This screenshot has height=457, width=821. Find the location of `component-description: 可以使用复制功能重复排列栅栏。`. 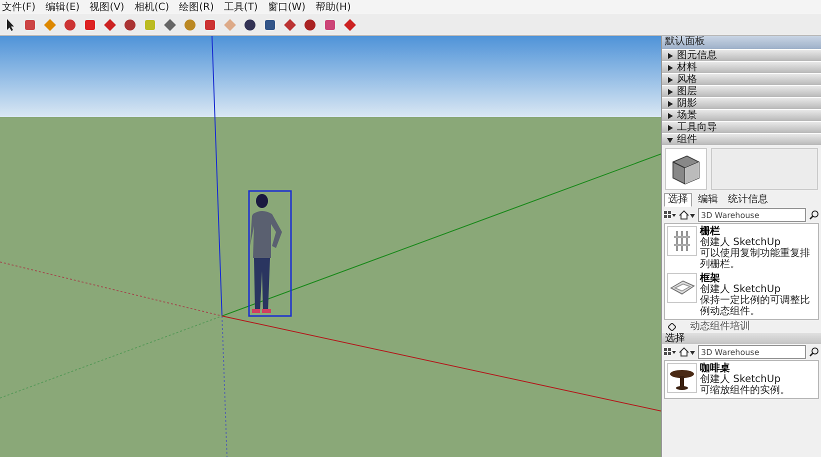

component-description: 可以使用复制功能重复排列栅栏。 is located at coordinates (755, 259).